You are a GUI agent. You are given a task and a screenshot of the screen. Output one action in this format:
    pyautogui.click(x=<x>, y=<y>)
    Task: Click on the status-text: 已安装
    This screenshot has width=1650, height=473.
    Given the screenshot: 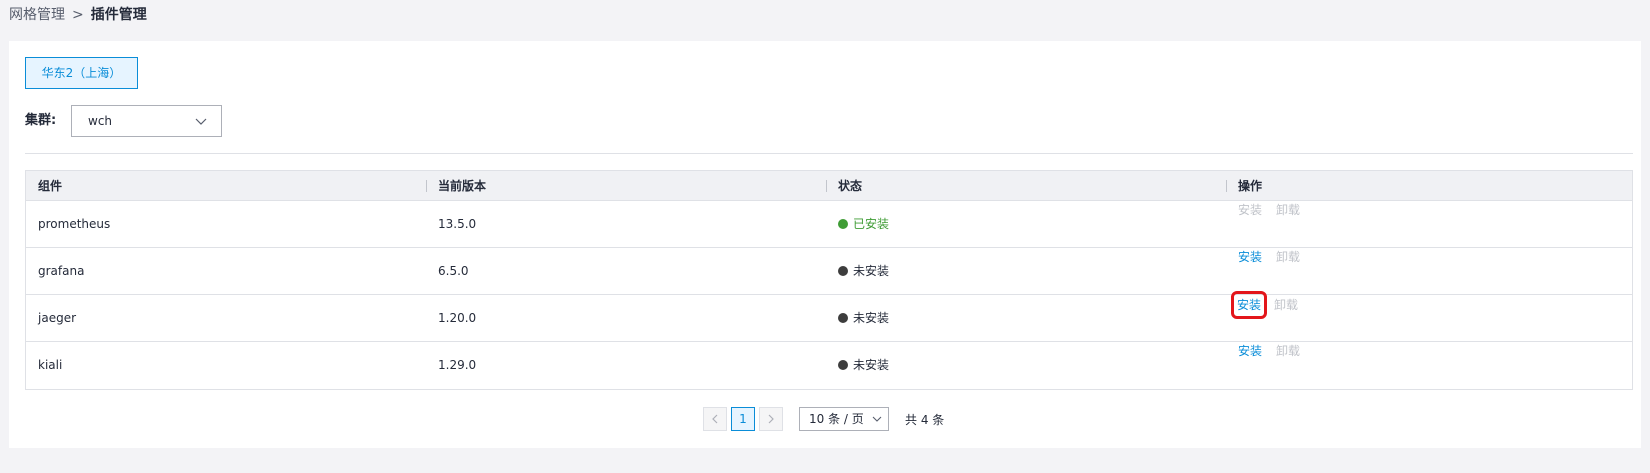 What is the action you would take?
    pyautogui.click(x=871, y=224)
    